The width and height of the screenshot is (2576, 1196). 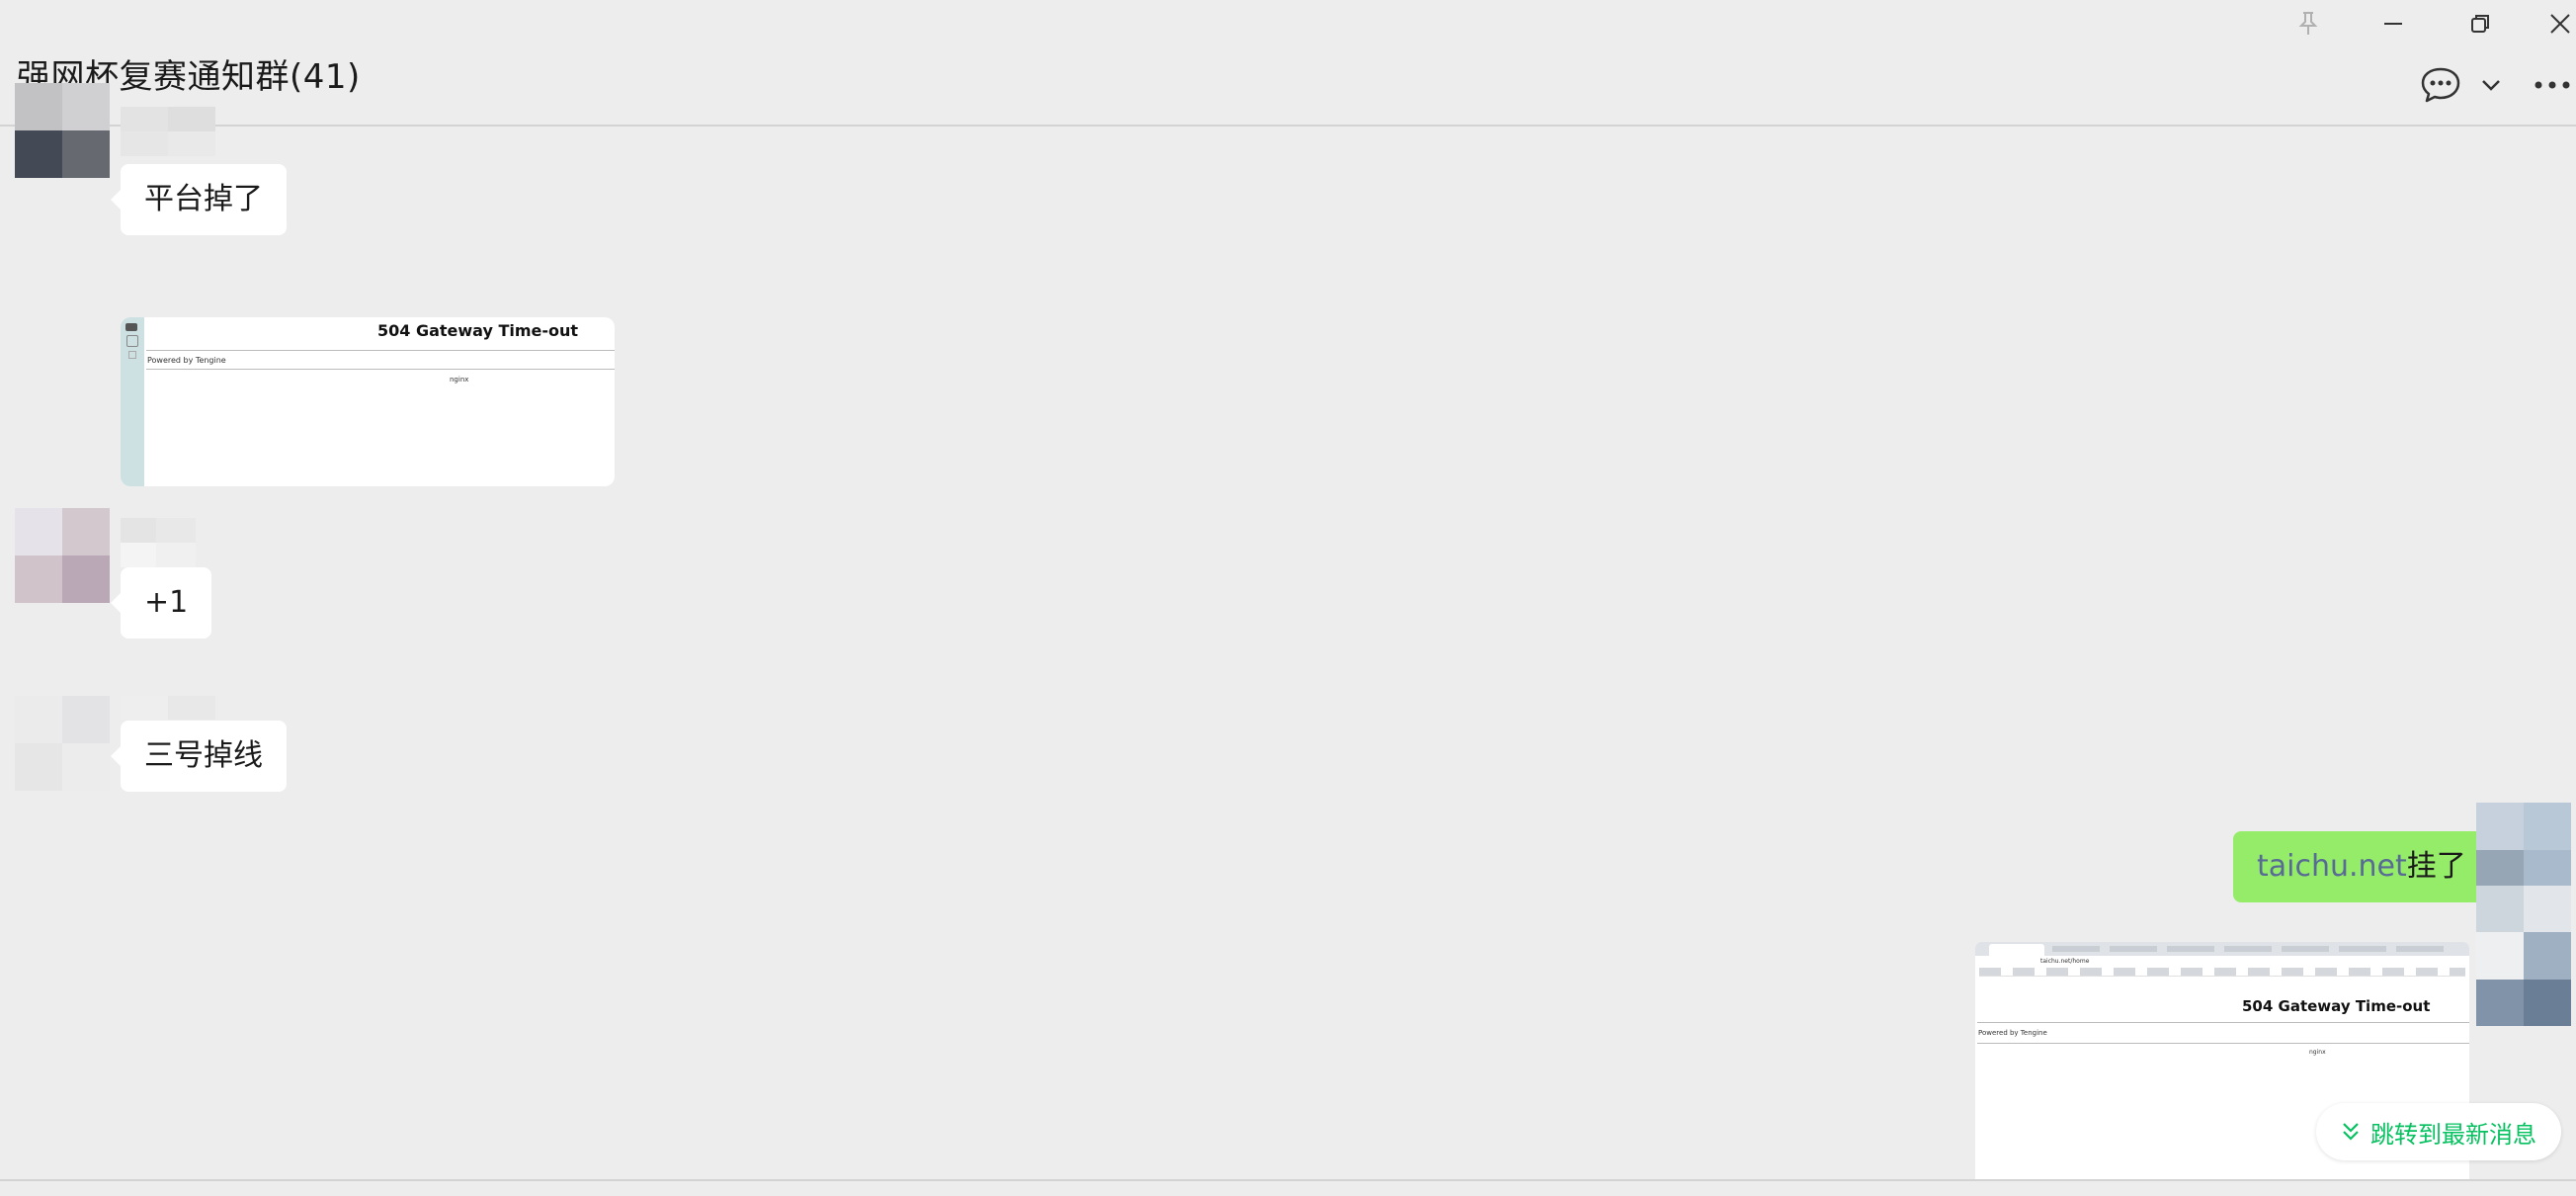 I want to click on close-button, so click(x=2559, y=23).